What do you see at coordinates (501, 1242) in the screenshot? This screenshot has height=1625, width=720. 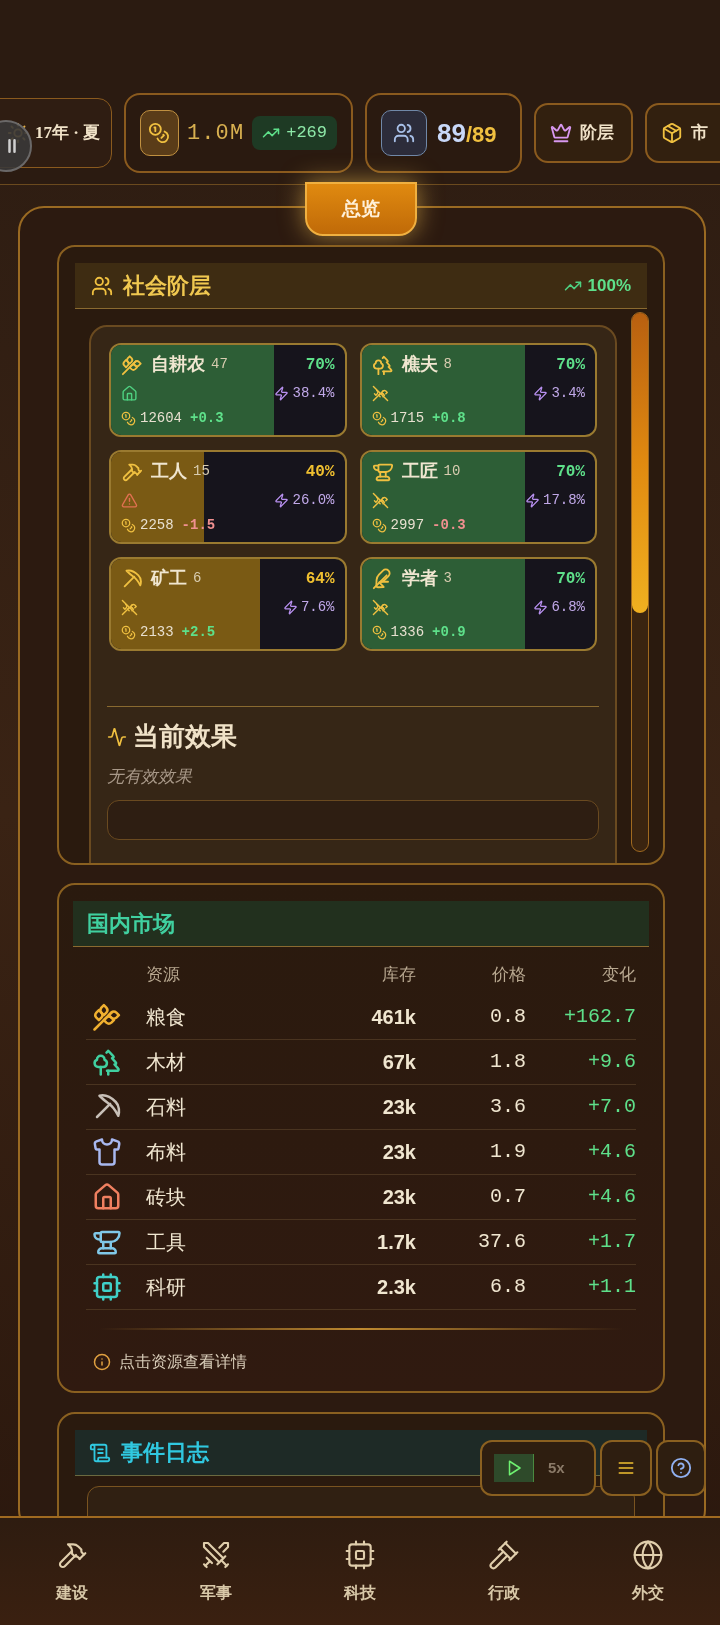 I see `price-value: 37.6` at bounding box center [501, 1242].